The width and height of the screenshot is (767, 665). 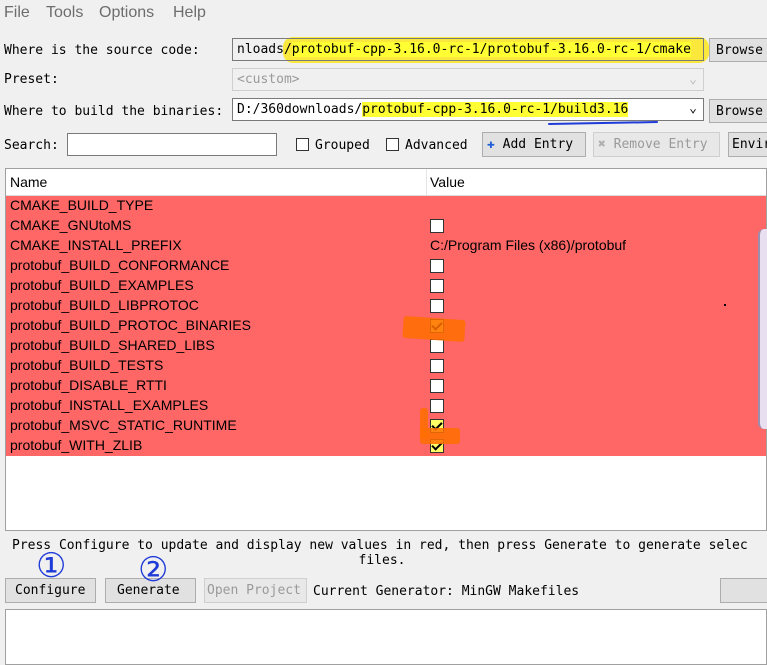 I want to click on row-name: protobuf_DISABLE_RTTI, so click(x=88, y=385).